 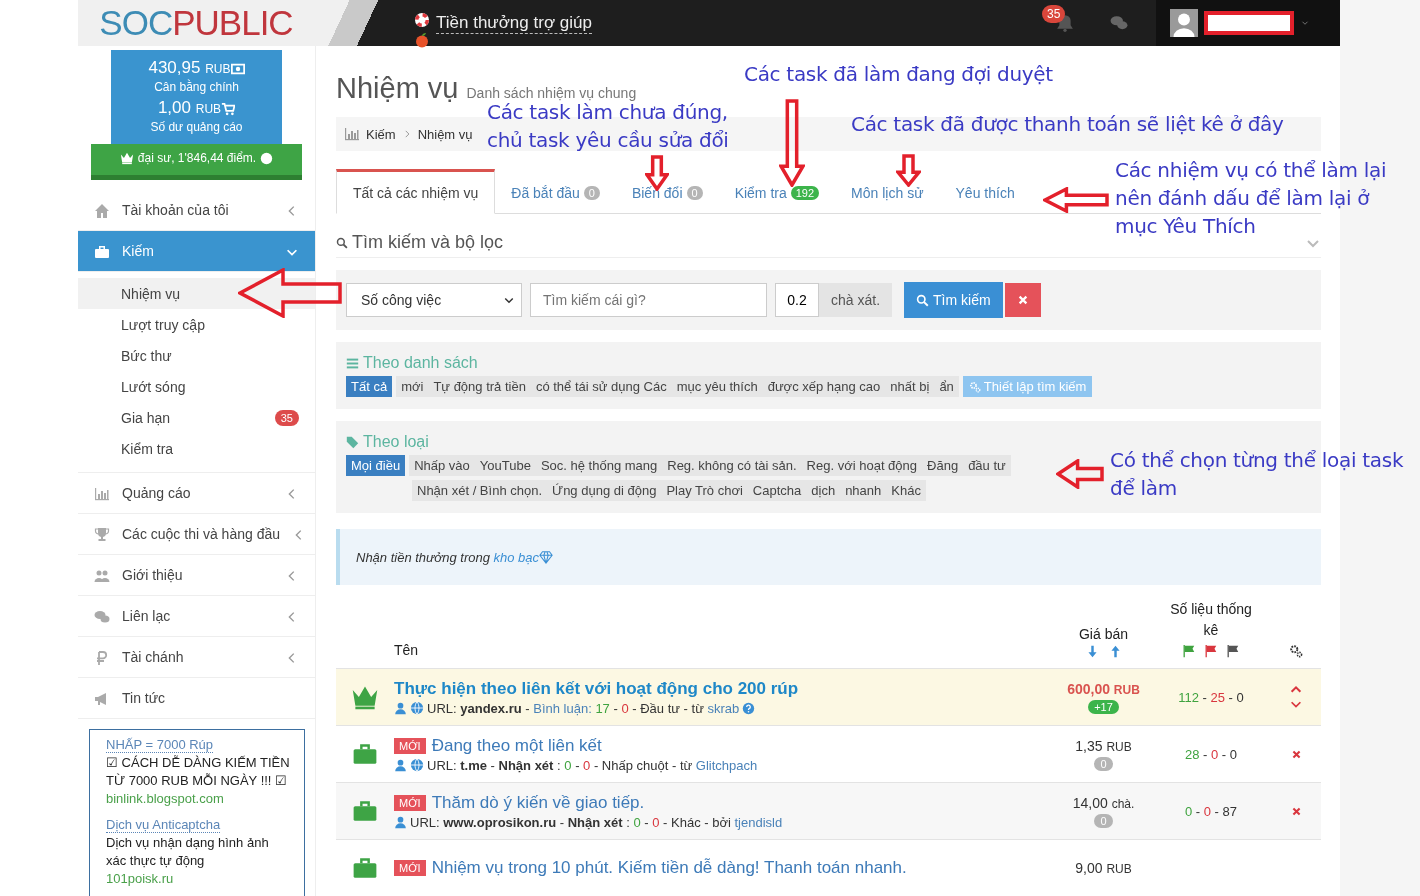 I want to click on tab: Biến đổi 0, so click(x=667, y=191).